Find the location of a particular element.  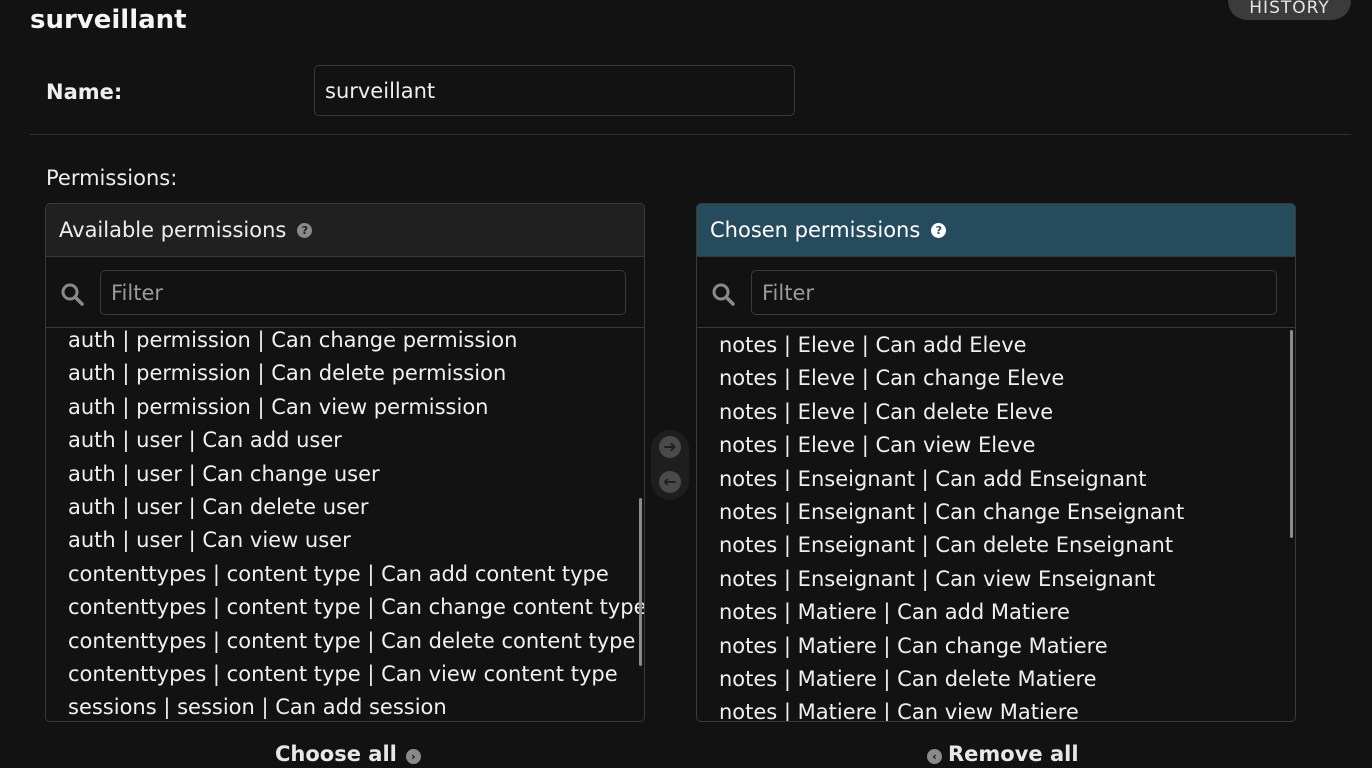

list-item: auth | permission | Can view permission is located at coordinates (345, 407).